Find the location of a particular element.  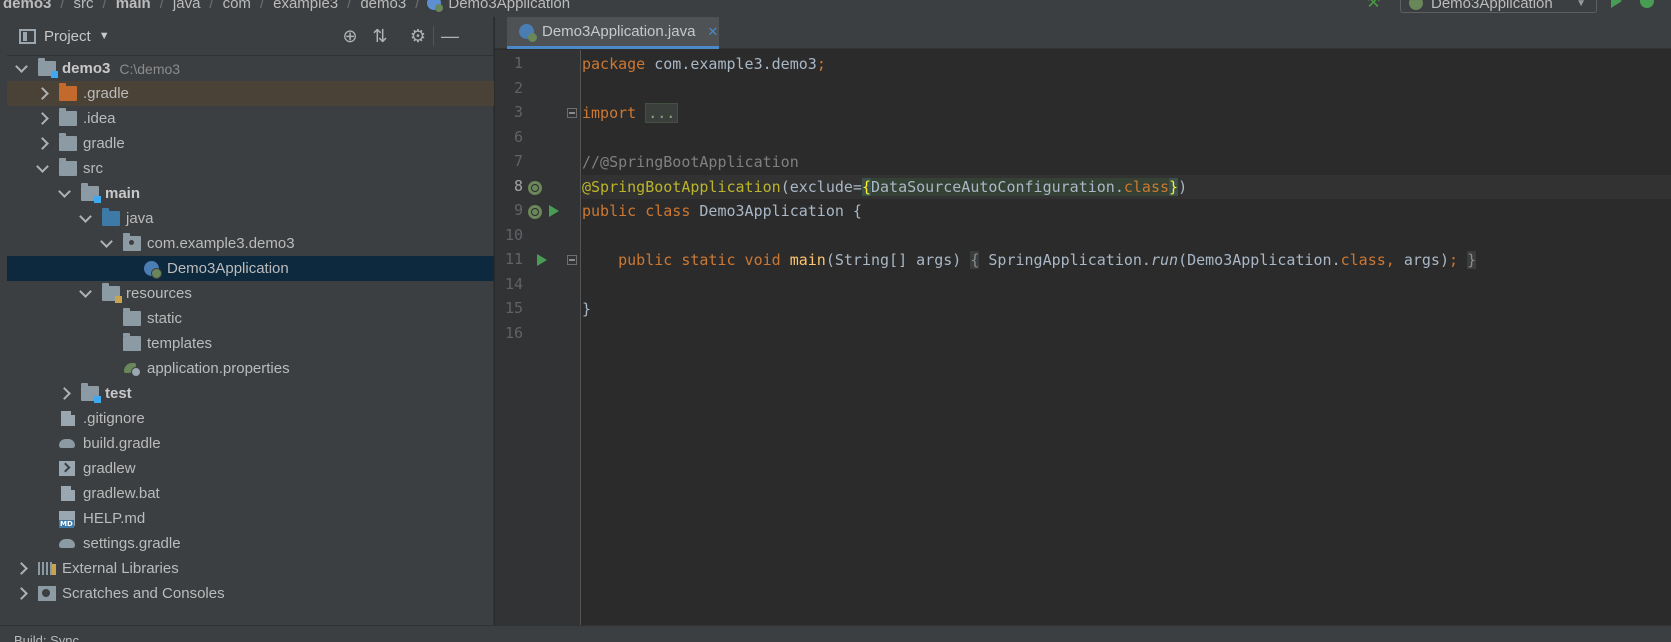

build-tool-tab: Build: Sync is located at coordinates (46, 637).